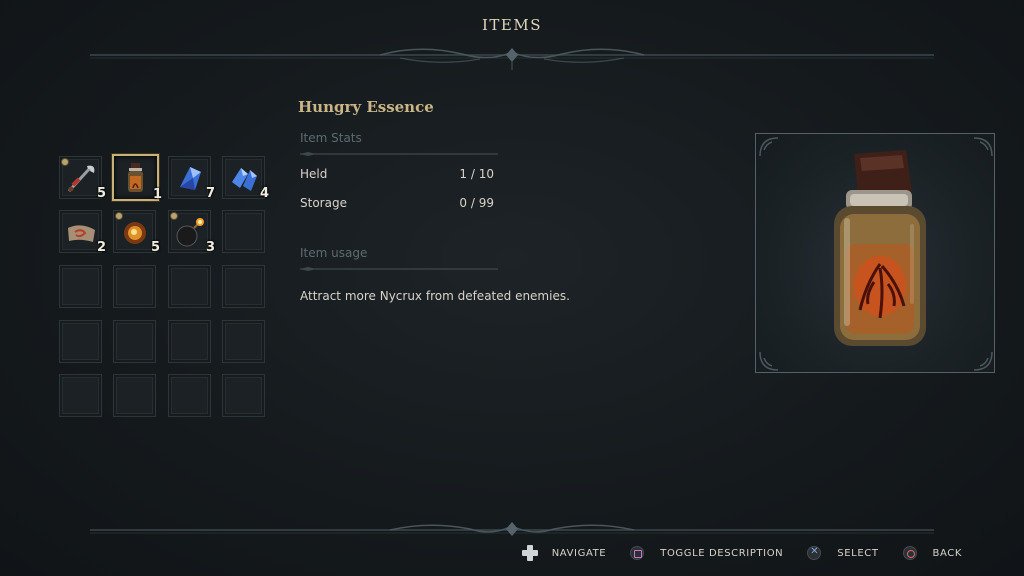 This screenshot has width=1024, height=576. I want to click on page-title: ITEMS, so click(511, 25).